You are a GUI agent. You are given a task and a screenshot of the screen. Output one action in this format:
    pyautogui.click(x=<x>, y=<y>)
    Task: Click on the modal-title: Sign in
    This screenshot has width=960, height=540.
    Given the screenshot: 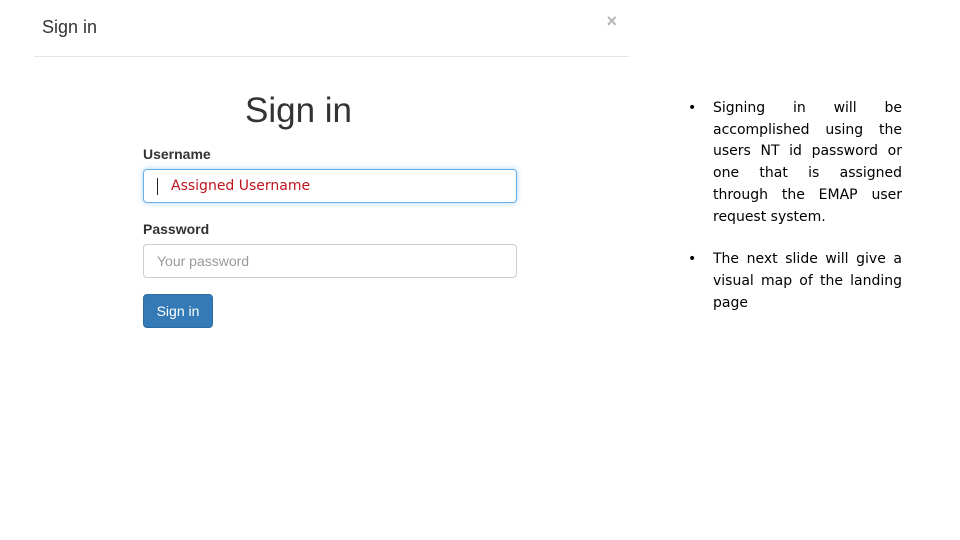 What is the action you would take?
    pyautogui.click(x=70, y=27)
    